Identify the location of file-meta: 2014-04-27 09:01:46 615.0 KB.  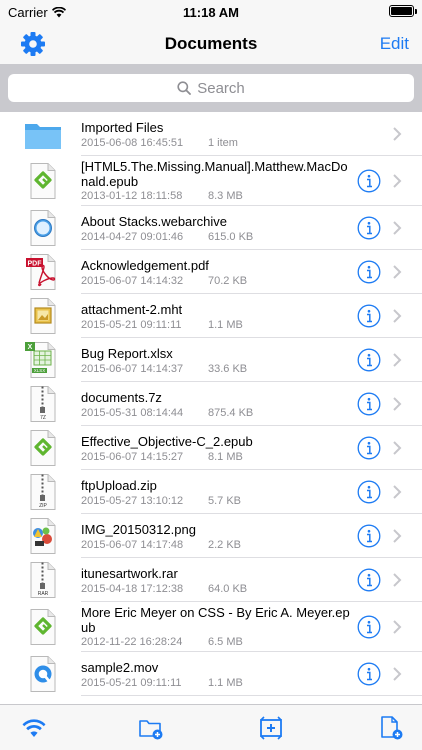
(167, 237).